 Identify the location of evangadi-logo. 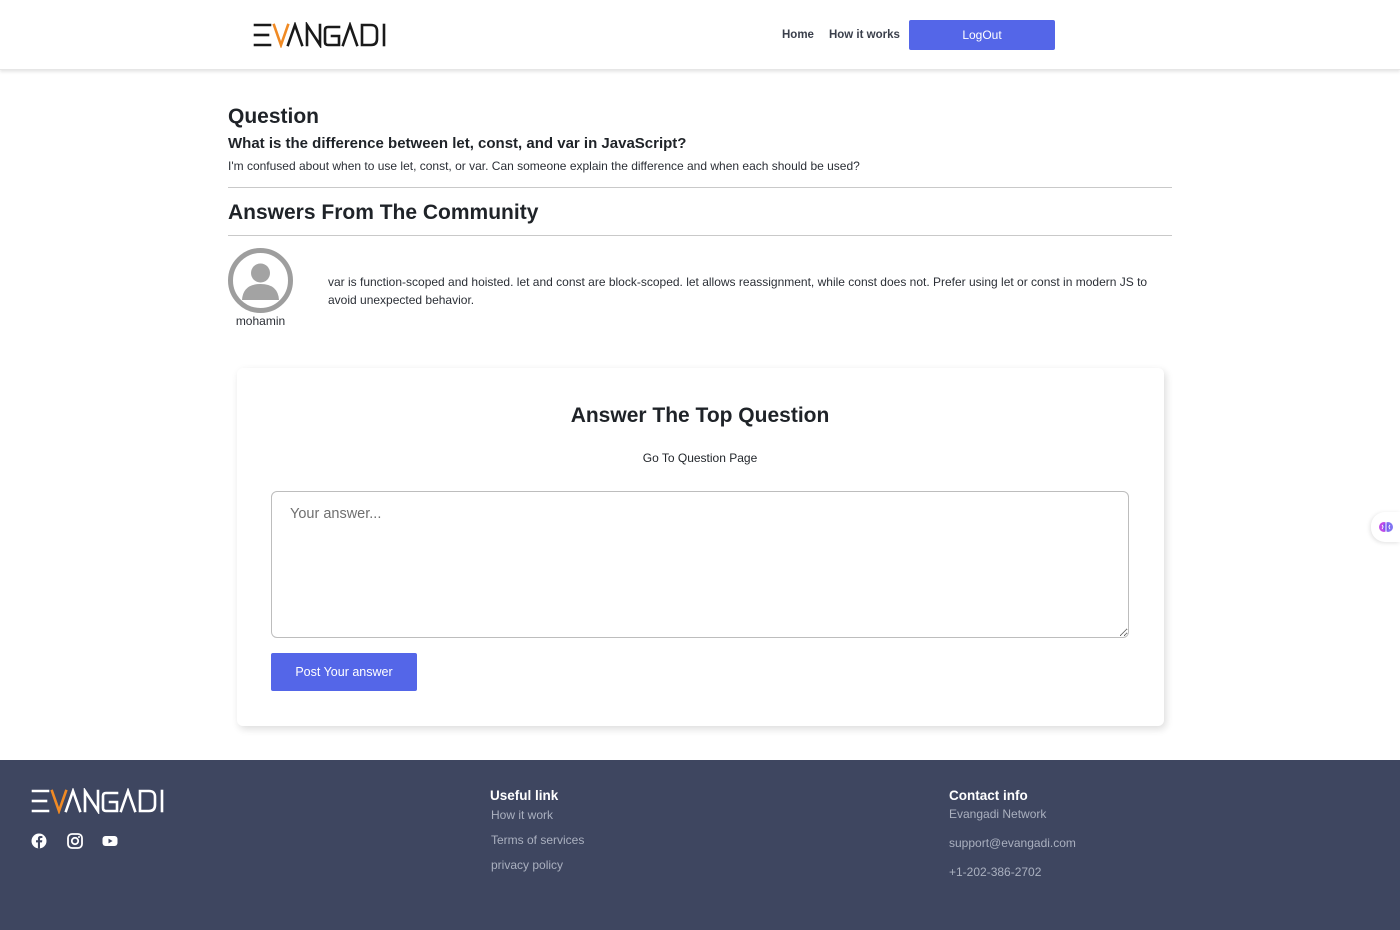
(328, 35).